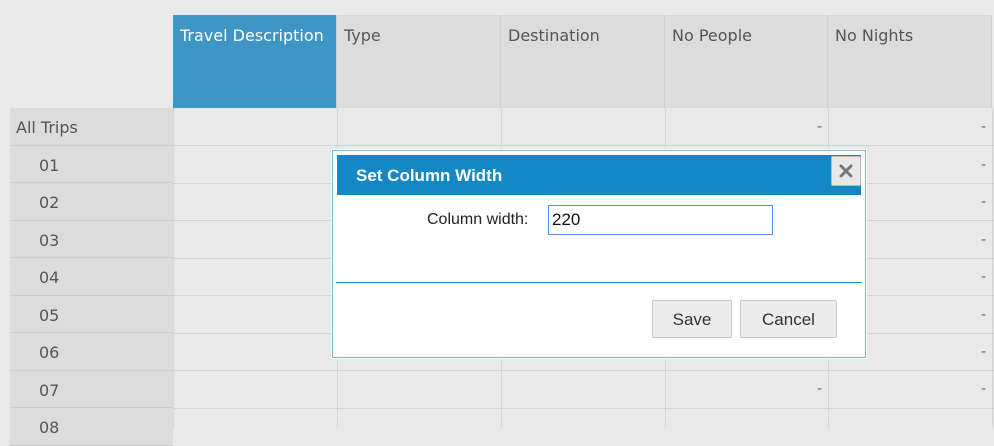  What do you see at coordinates (91, 127) in the screenshot?
I see `row-header-all-trips: All Trips` at bounding box center [91, 127].